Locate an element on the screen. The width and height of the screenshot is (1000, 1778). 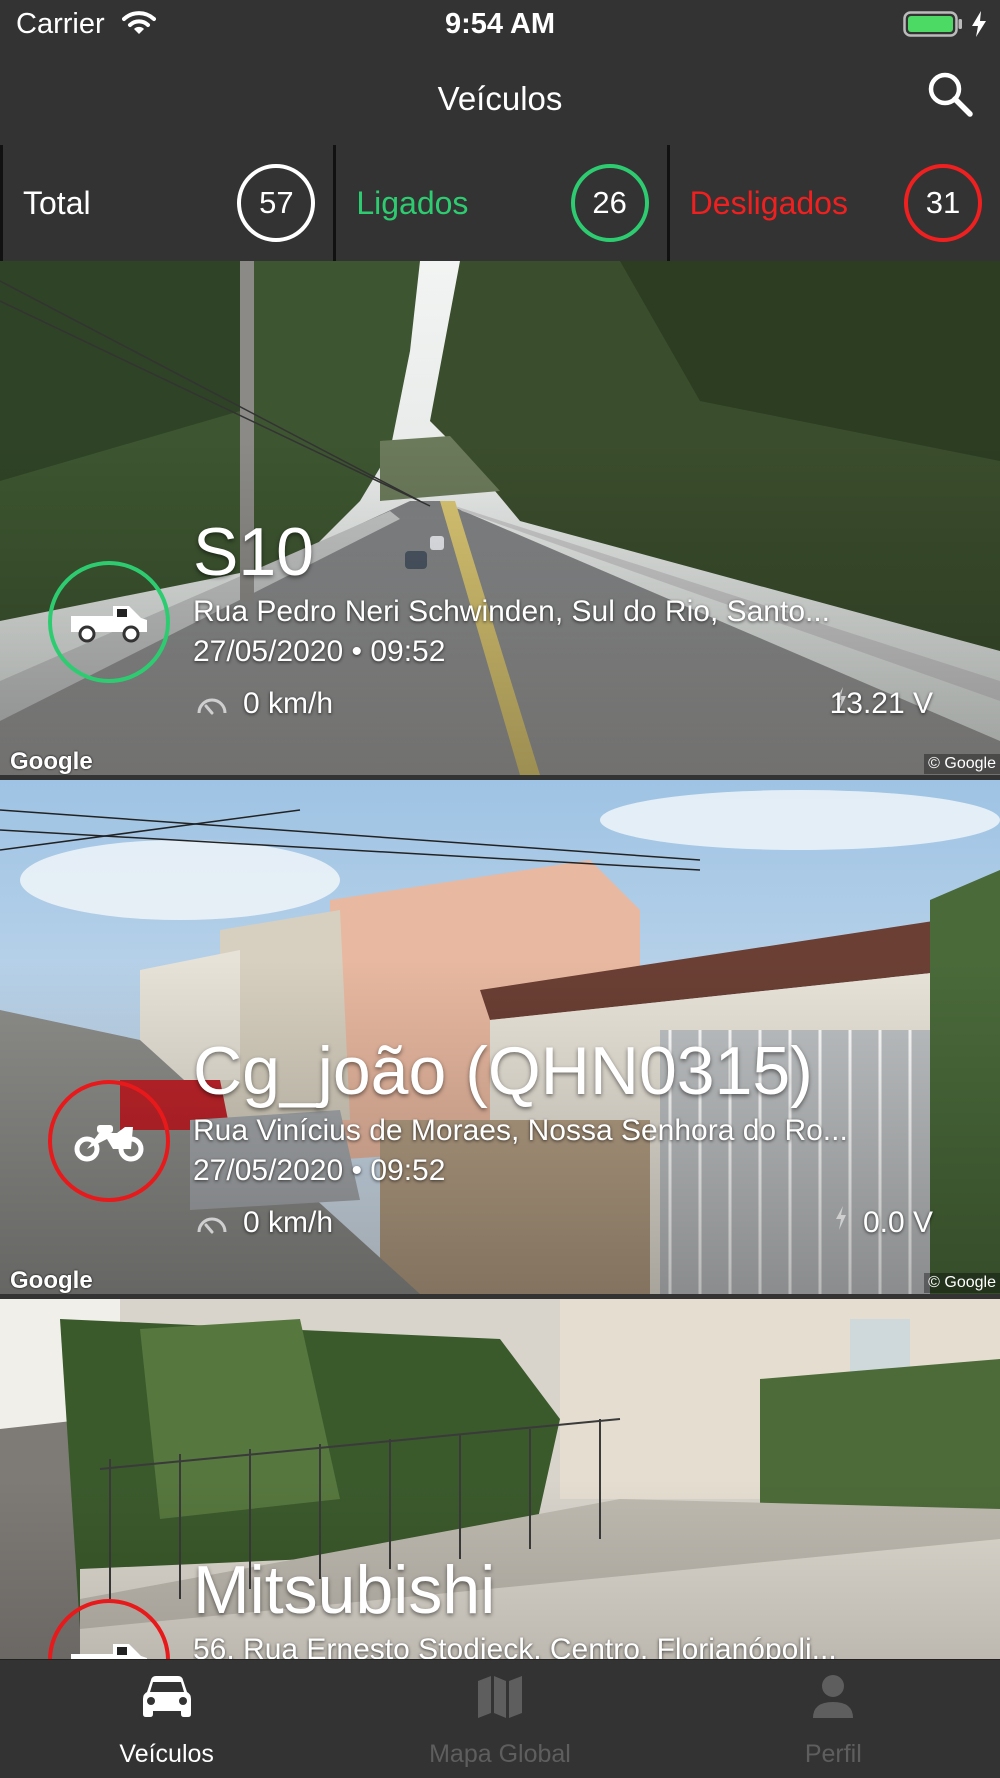
vehicle-name: Mitsubishi is located at coordinates (344, 1590).